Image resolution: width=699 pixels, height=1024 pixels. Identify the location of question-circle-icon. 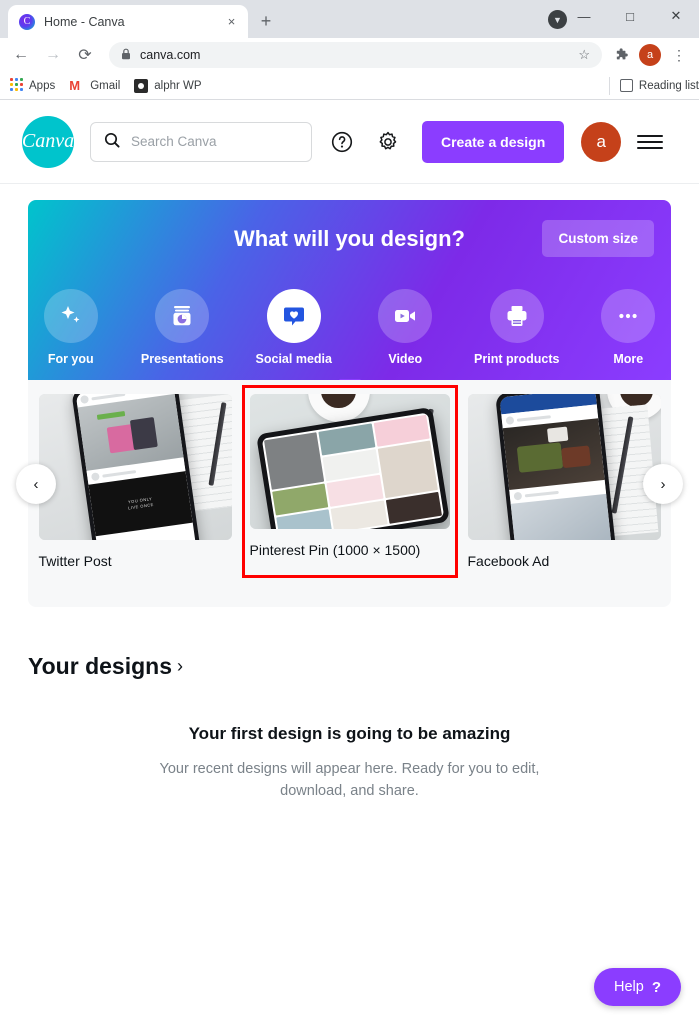
(342, 142).